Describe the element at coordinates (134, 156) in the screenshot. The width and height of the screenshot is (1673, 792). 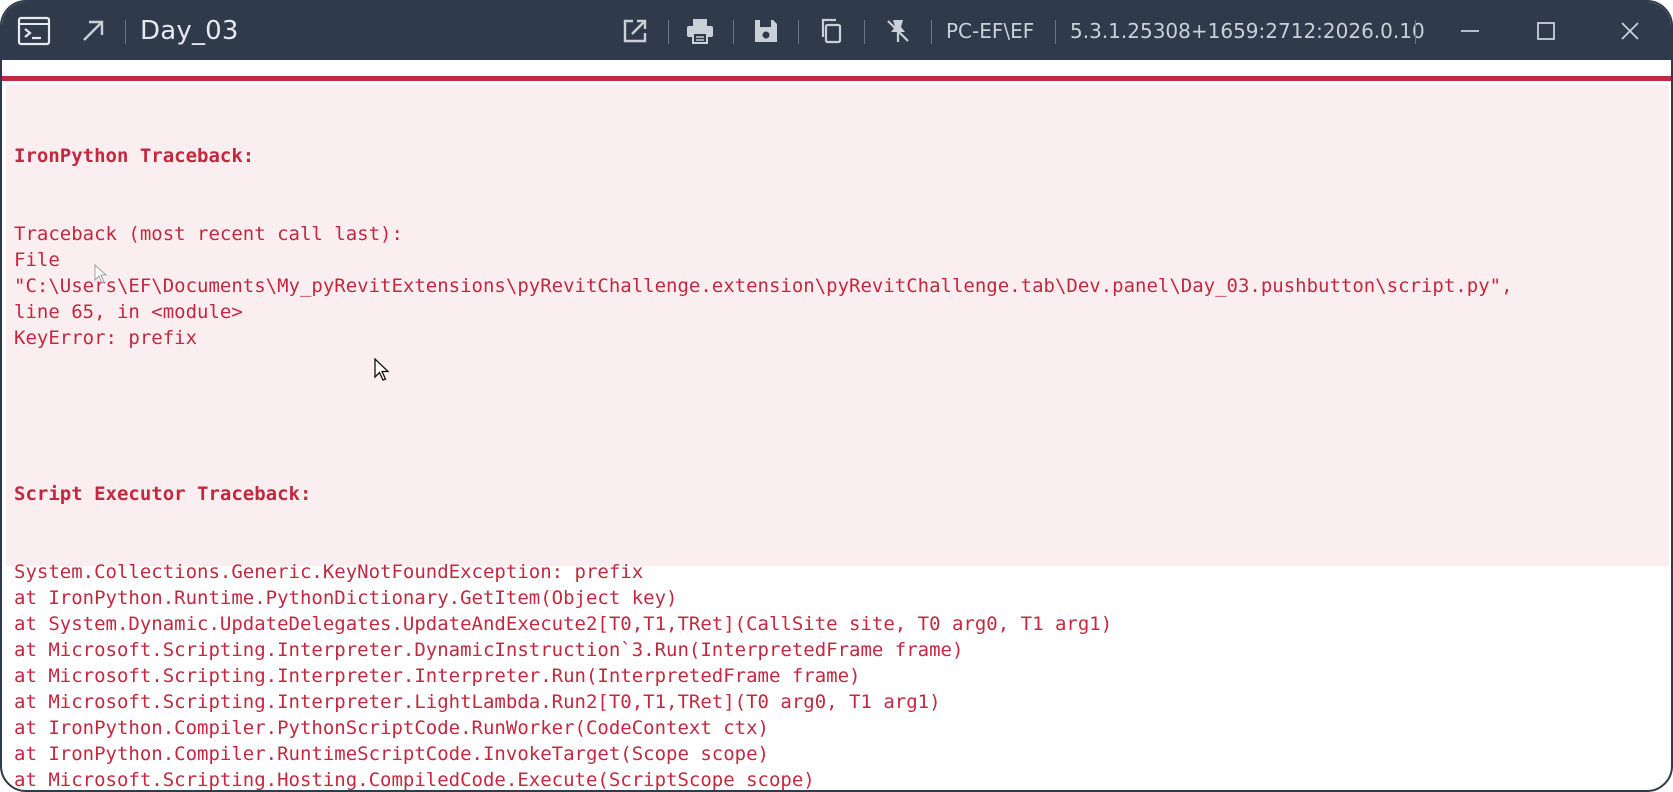
I see `ironpython-traceback-header: IronPython Traceback:` at that location.